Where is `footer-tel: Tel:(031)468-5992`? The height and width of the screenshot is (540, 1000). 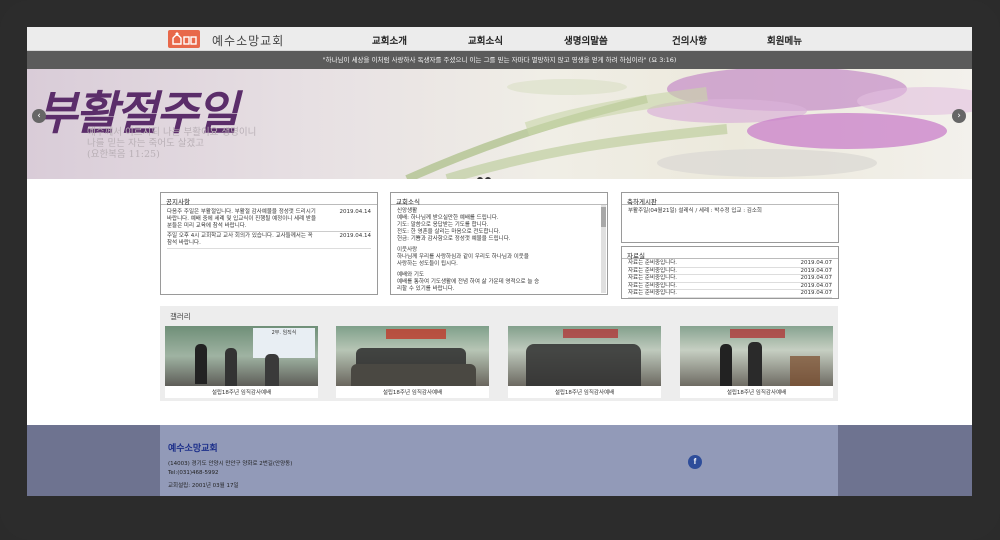
footer-tel: Tel:(031)468-5992 is located at coordinates (193, 473).